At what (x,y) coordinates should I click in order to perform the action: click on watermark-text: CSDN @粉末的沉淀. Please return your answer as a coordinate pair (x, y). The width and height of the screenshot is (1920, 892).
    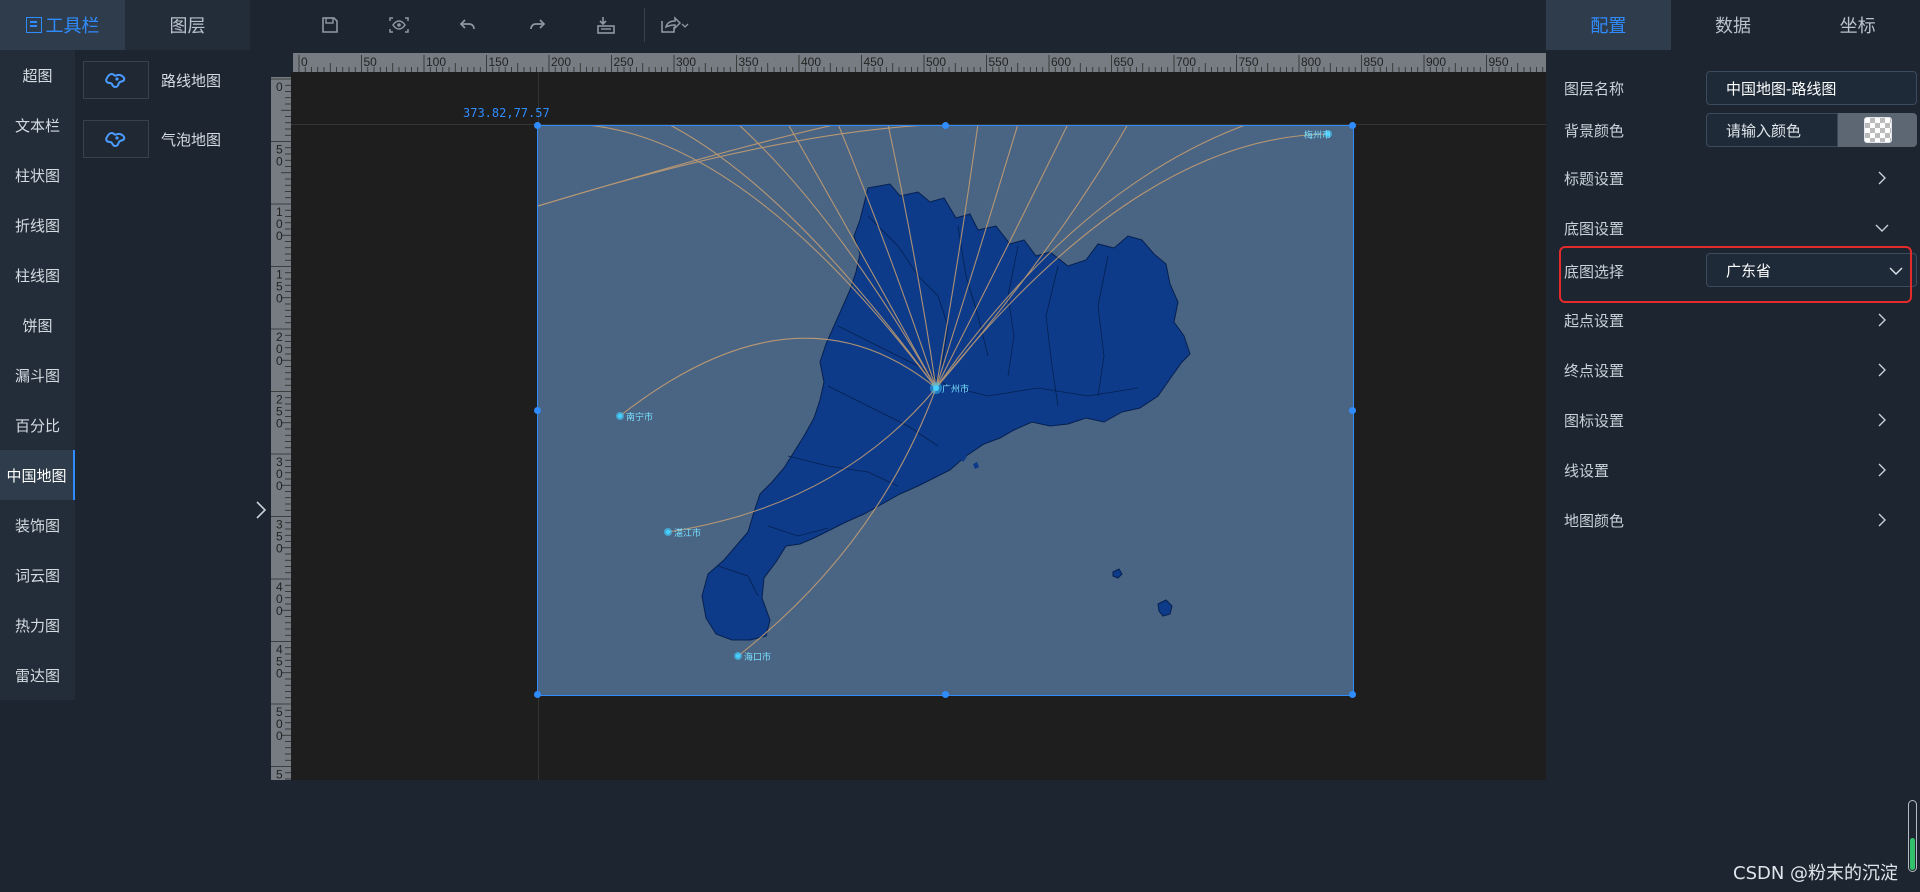
    Looking at the image, I should click on (1816, 873).